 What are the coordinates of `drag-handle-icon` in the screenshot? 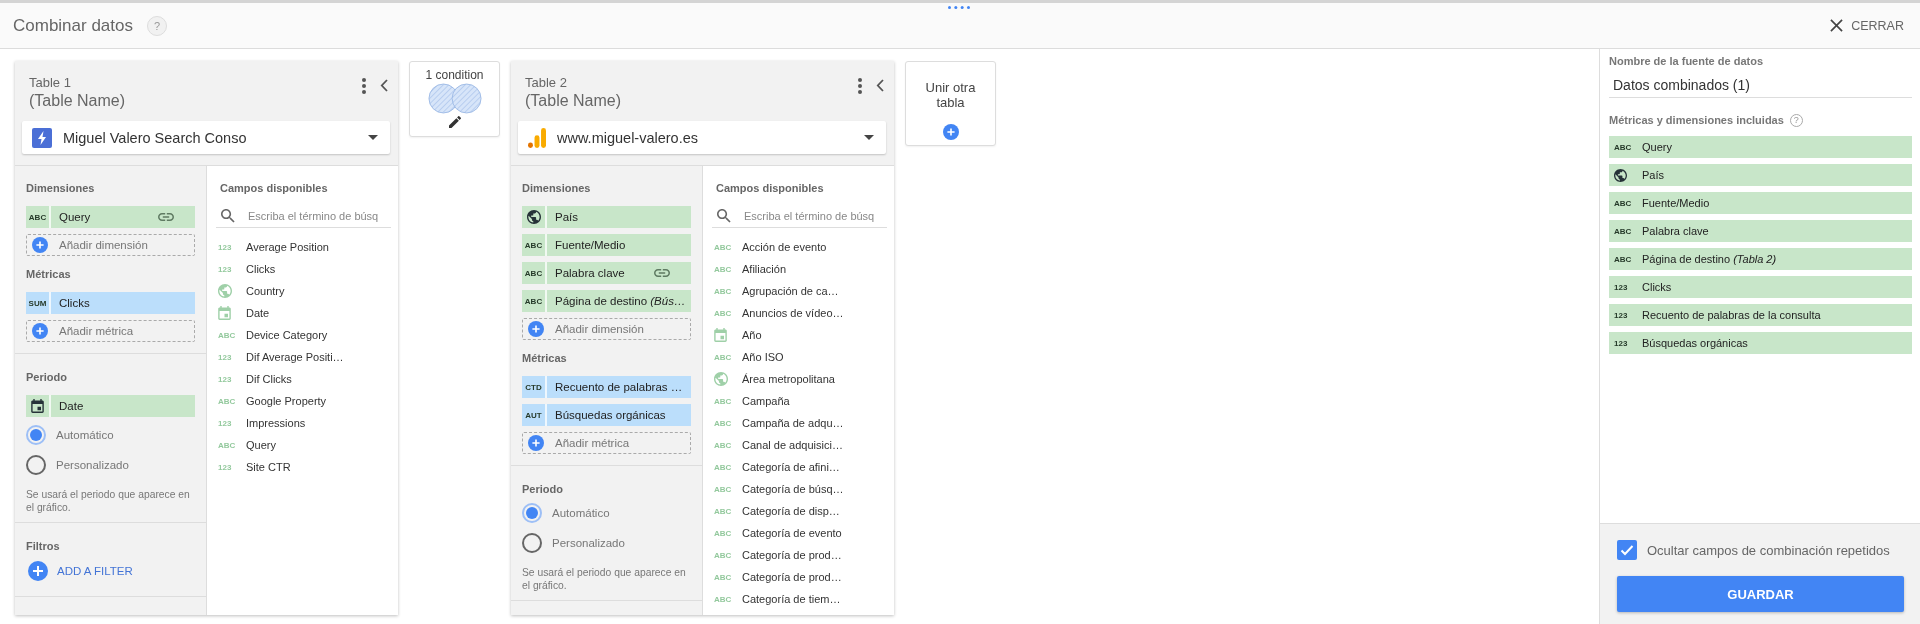 It's located at (959, 7).